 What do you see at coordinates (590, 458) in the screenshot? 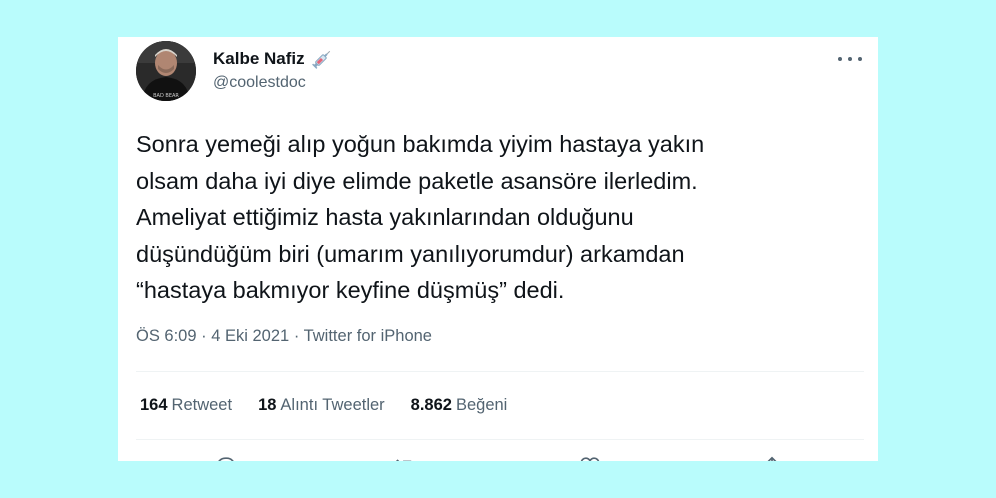
I see `like-icon` at bounding box center [590, 458].